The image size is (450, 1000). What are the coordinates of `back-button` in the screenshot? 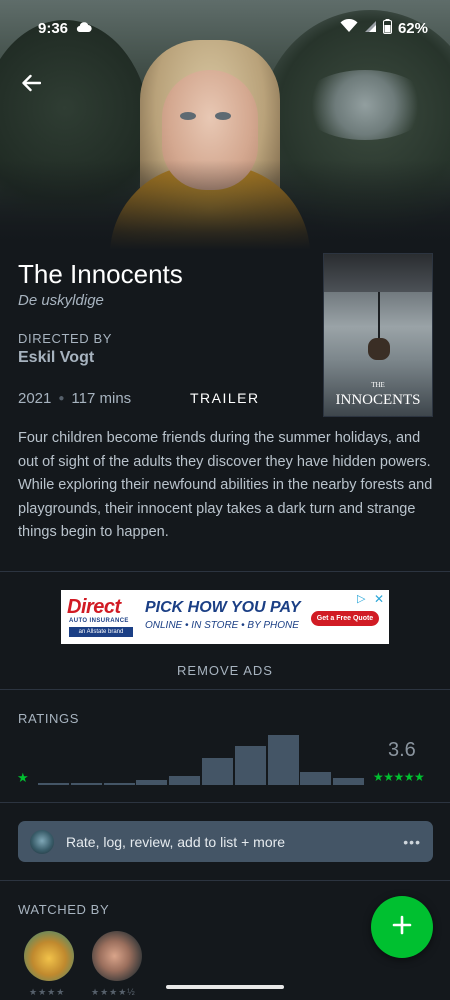 It's located at (31, 85).